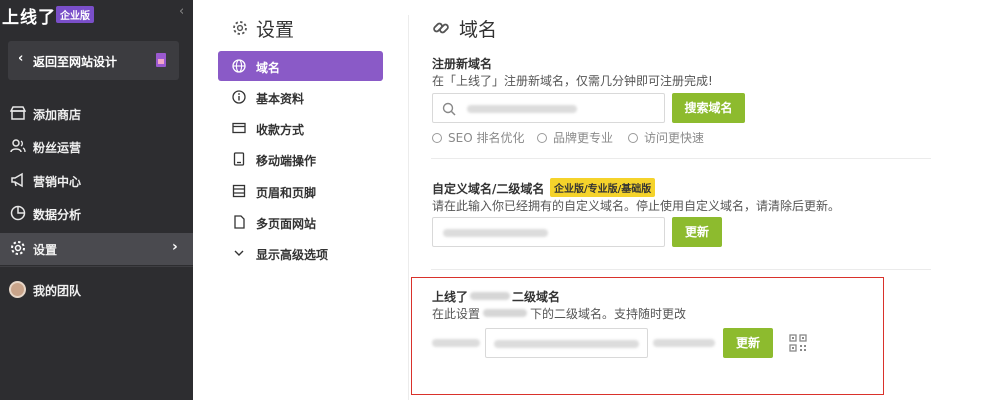 The width and height of the screenshot is (984, 400). Describe the element at coordinates (286, 161) in the screenshot. I see `settings-item-label: 移动端操作` at that location.